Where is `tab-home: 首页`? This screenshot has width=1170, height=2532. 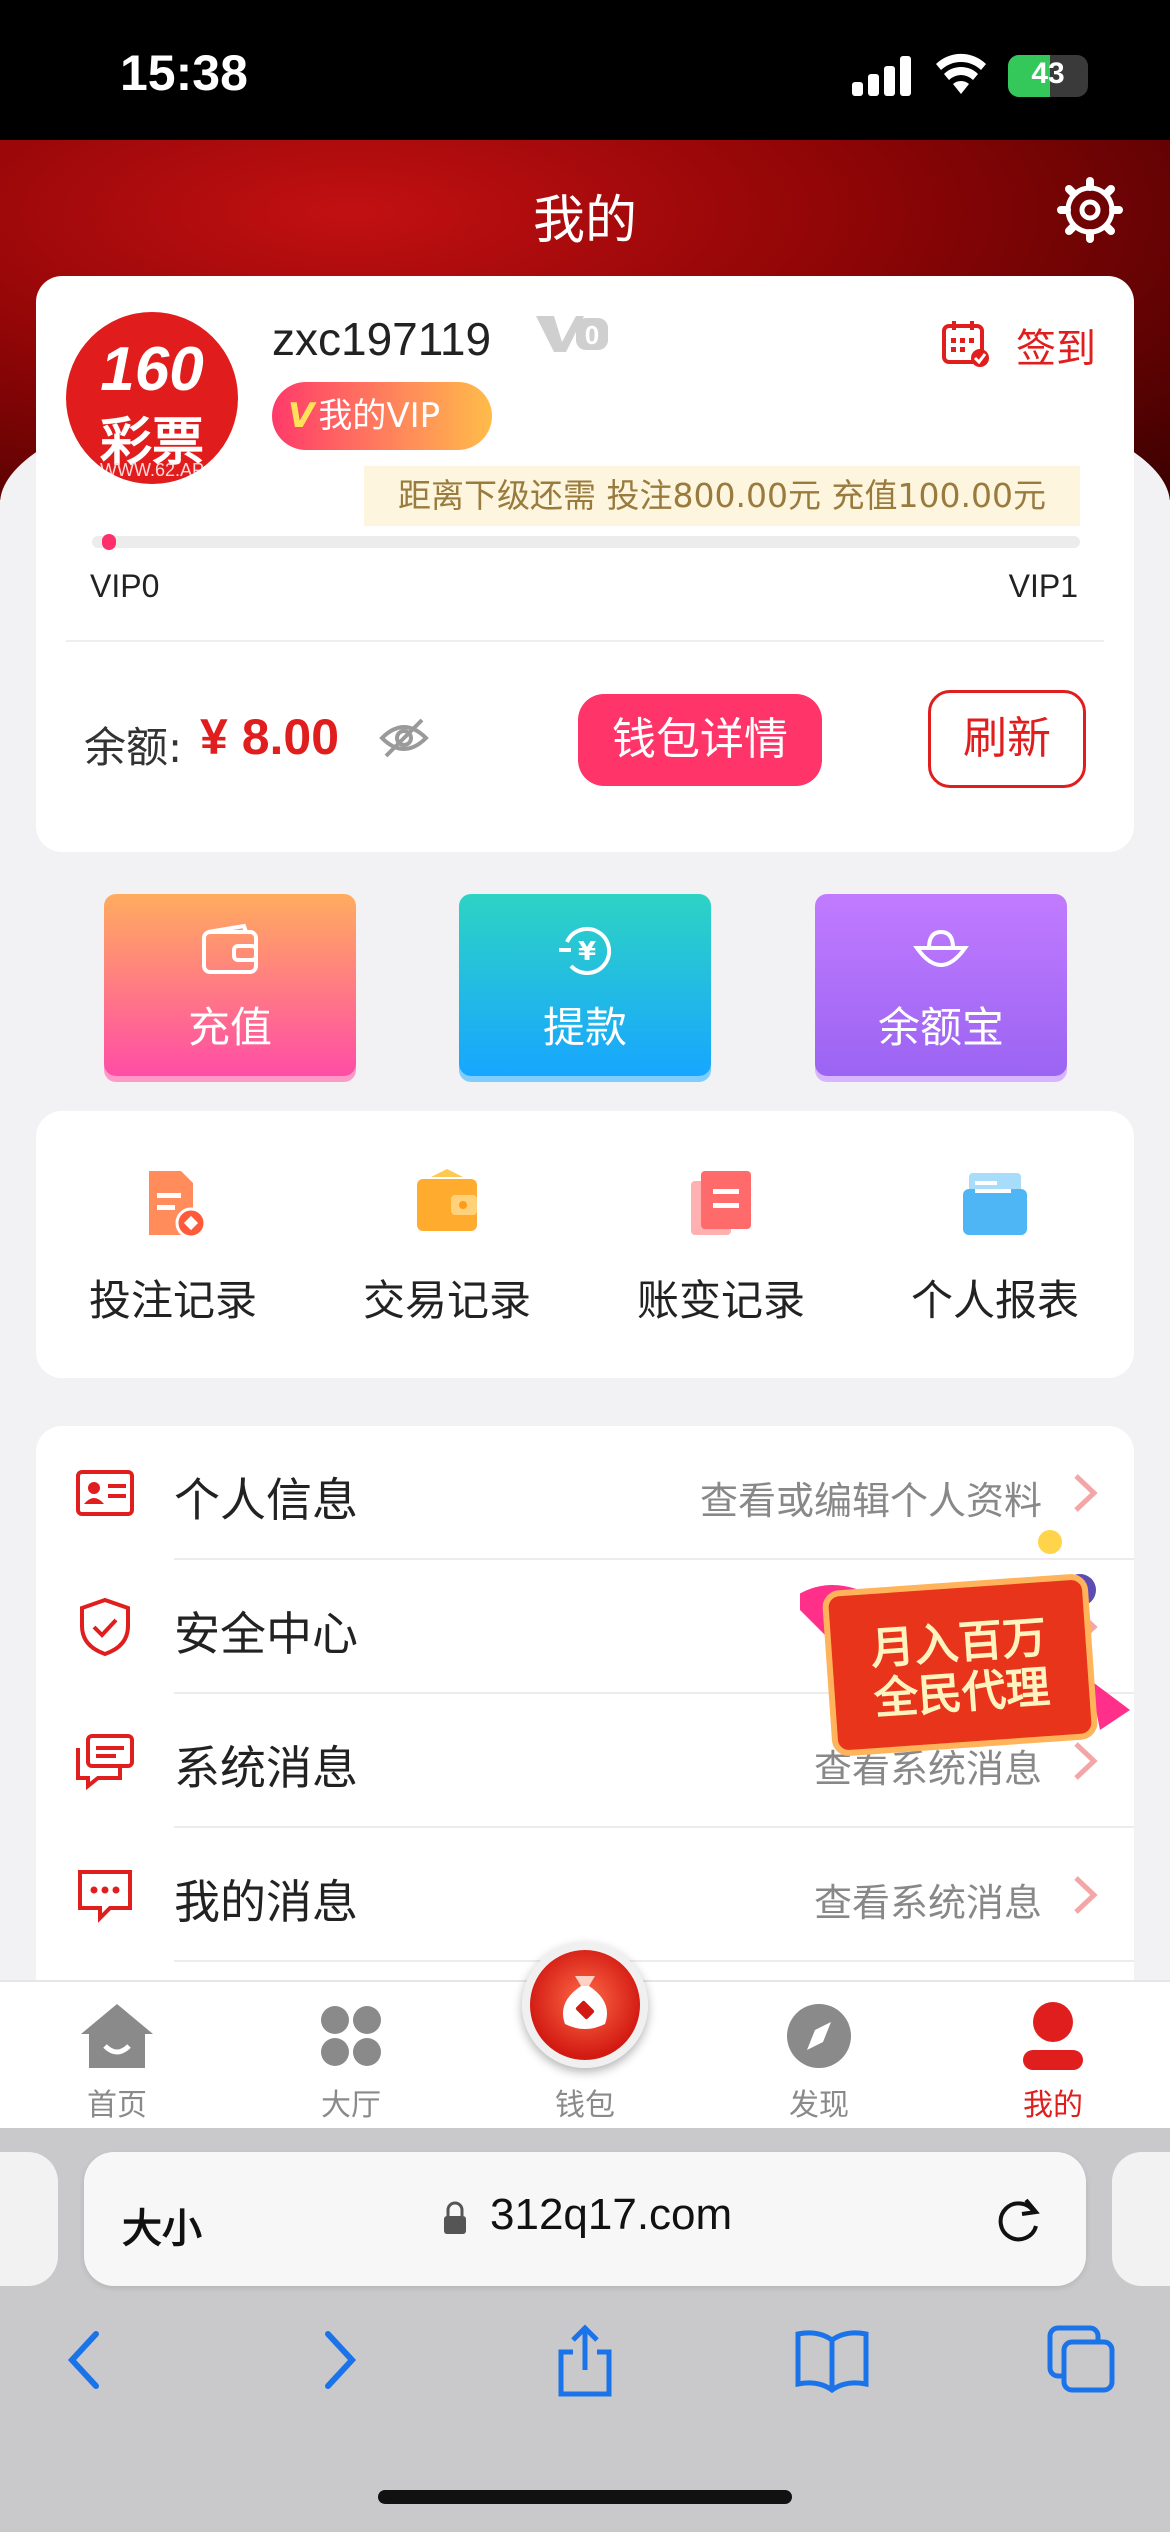 tab-home: 首页 is located at coordinates (117, 2062).